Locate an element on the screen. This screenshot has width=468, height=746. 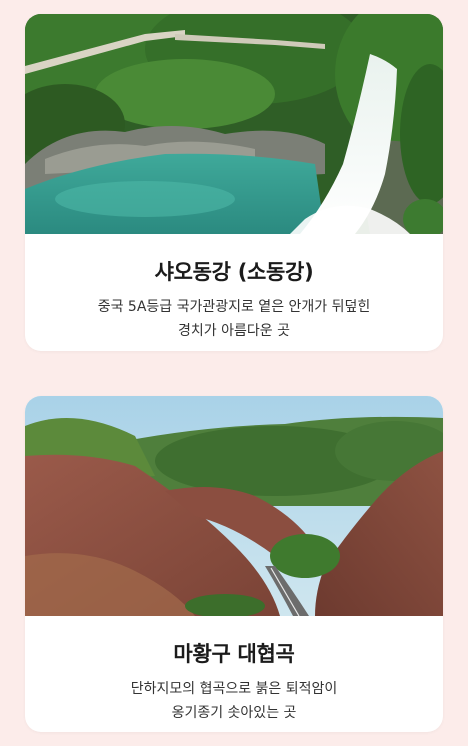
card-description-line: 옹기종기 솟아있는 곳 is located at coordinates (234, 713).